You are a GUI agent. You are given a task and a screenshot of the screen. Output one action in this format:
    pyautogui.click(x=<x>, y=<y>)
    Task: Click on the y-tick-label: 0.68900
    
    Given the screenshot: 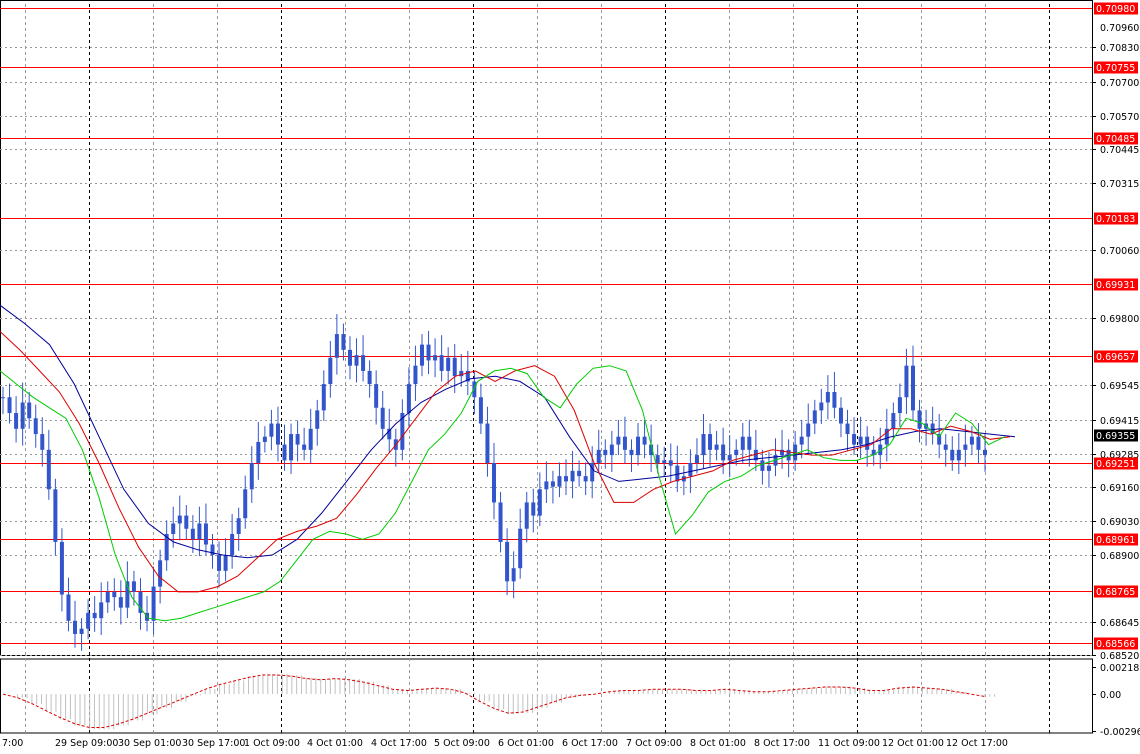 What is the action you would take?
    pyautogui.click(x=1119, y=556)
    